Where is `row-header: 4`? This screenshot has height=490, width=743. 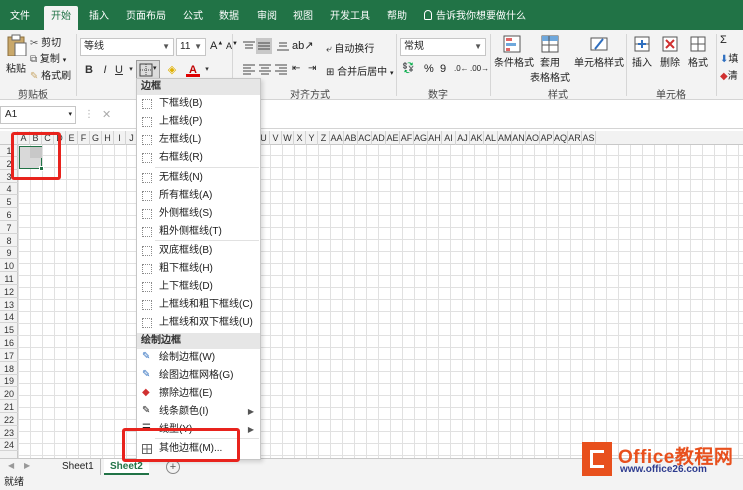
row-header: 4 is located at coordinates (9, 189).